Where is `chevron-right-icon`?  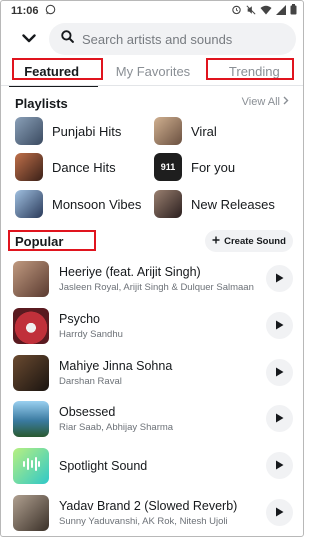 chevron-right-icon is located at coordinates (286, 102).